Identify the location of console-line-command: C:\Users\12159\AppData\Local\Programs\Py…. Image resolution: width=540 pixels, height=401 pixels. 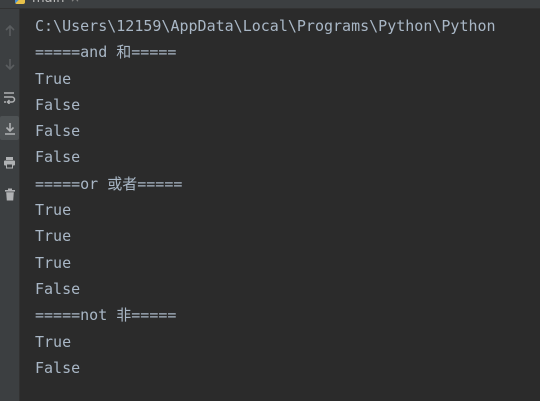
(265, 26).